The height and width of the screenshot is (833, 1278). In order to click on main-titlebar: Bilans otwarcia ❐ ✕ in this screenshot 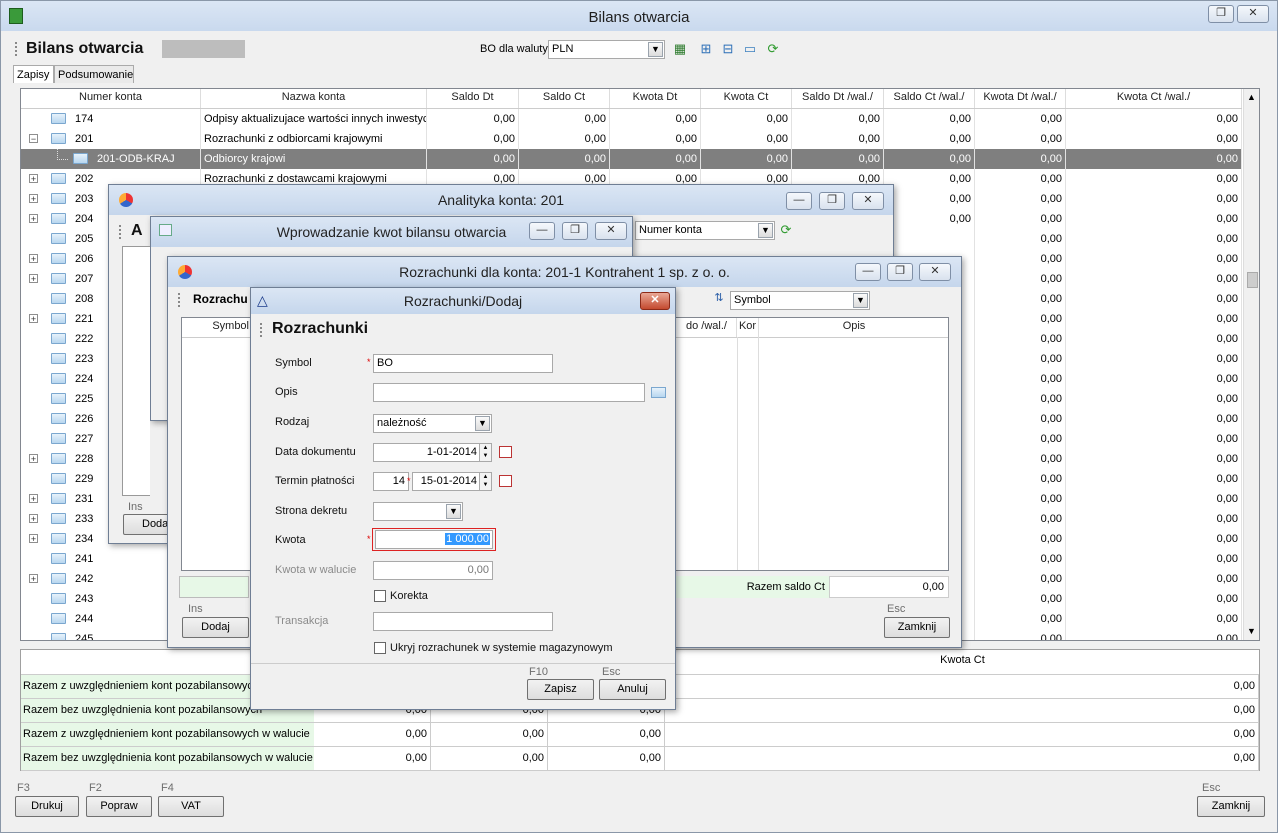, I will do `click(639, 16)`.